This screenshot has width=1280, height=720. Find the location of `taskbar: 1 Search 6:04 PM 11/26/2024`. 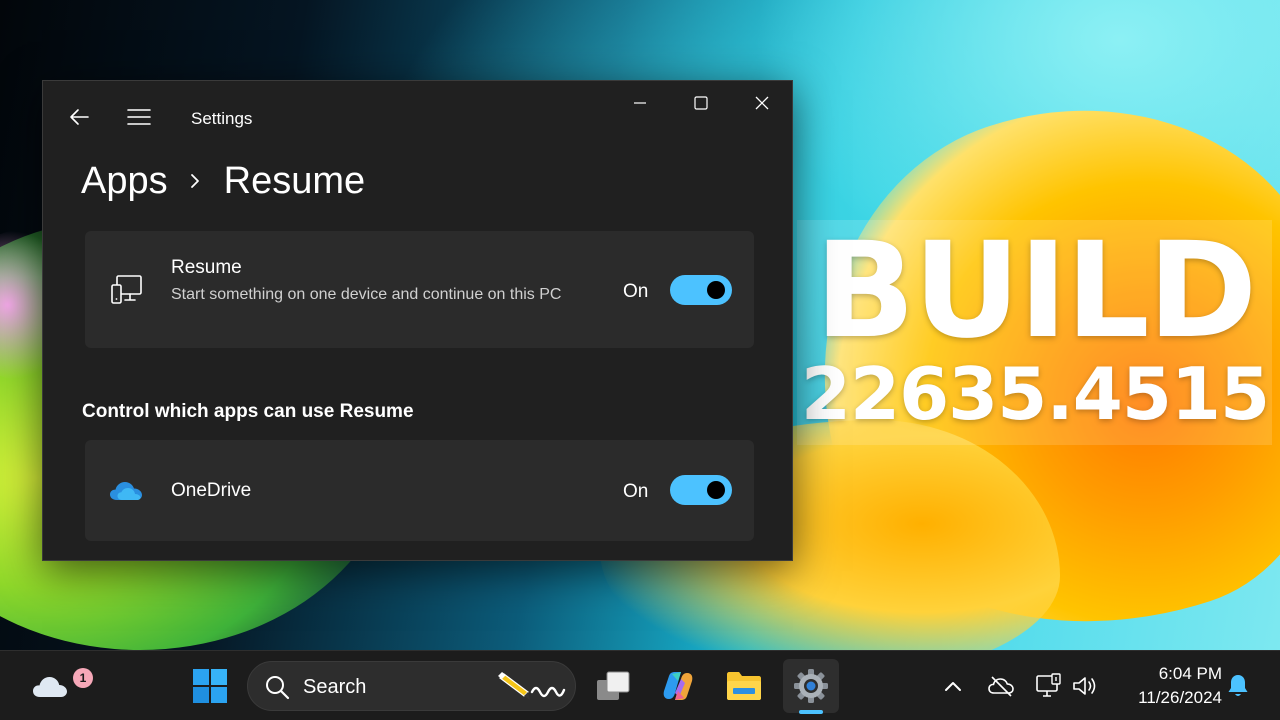

taskbar: 1 Search 6:04 PM 11/26/2024 is located at coordinates (640, 685).